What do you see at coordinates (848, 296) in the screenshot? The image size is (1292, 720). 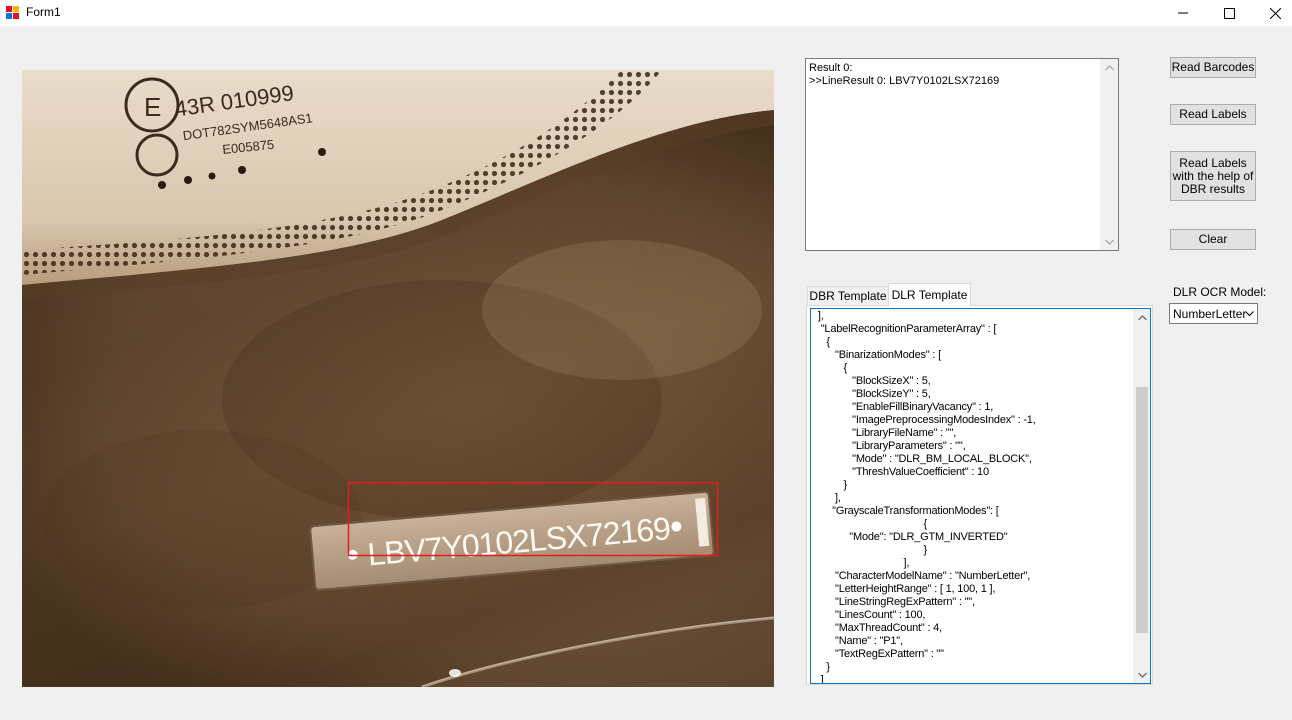 I see `tab-dbr-template: DBR Template` at bounding box center [848, 296].